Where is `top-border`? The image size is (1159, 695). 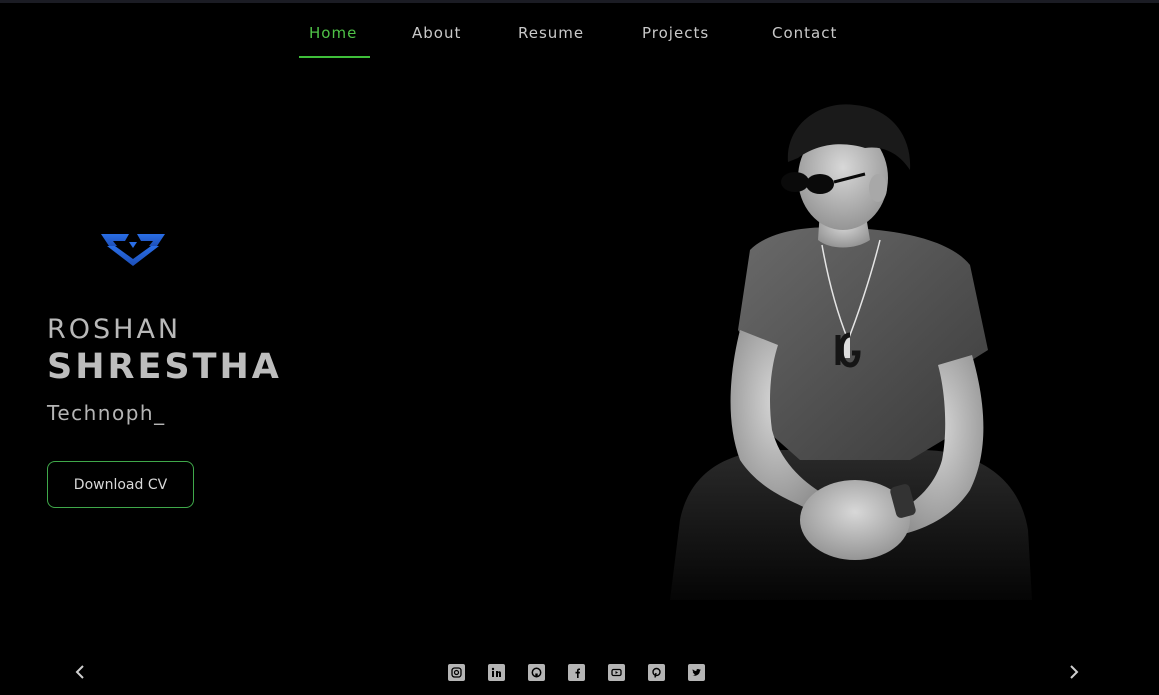
top-border is located at coordinates (579, 1).